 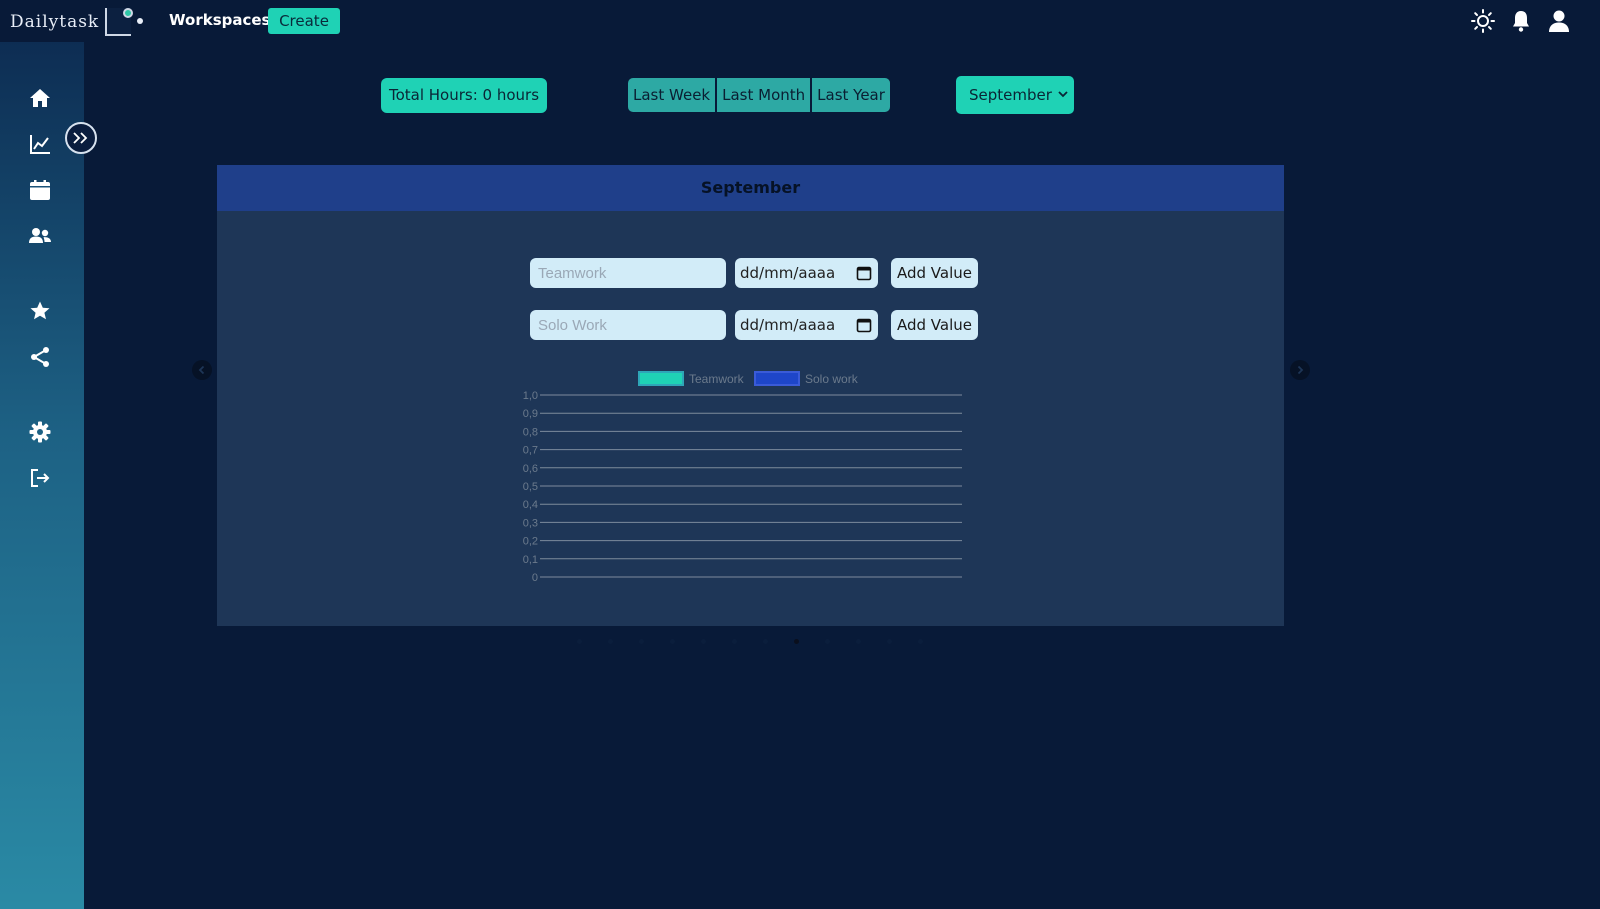 I want to click on star-icon, so click(x=40, y=310).